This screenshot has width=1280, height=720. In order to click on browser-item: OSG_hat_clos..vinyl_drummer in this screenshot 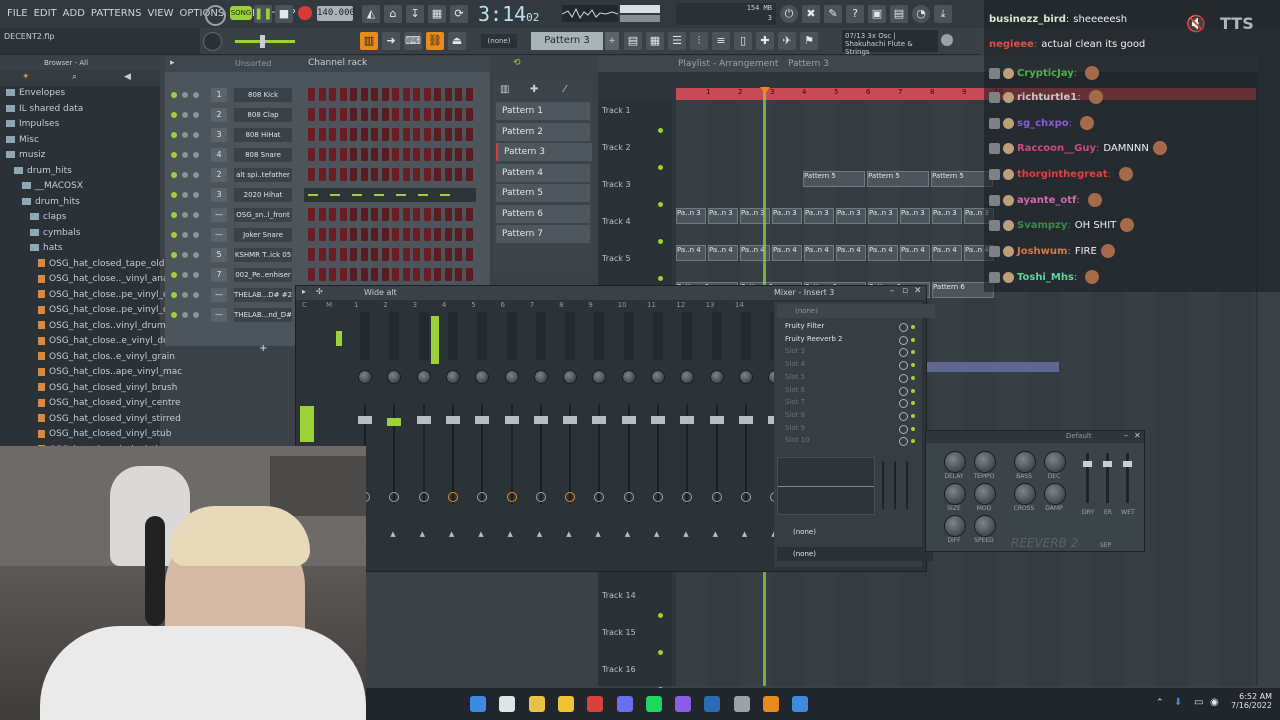, I will do `click(111, 326)`.